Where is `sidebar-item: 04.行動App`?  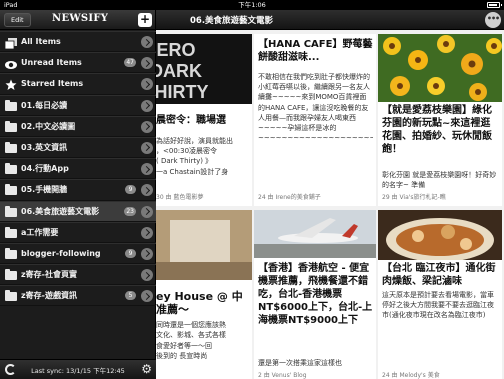
sidebar-item: 04.行動App is located at coordinates (78, 169).